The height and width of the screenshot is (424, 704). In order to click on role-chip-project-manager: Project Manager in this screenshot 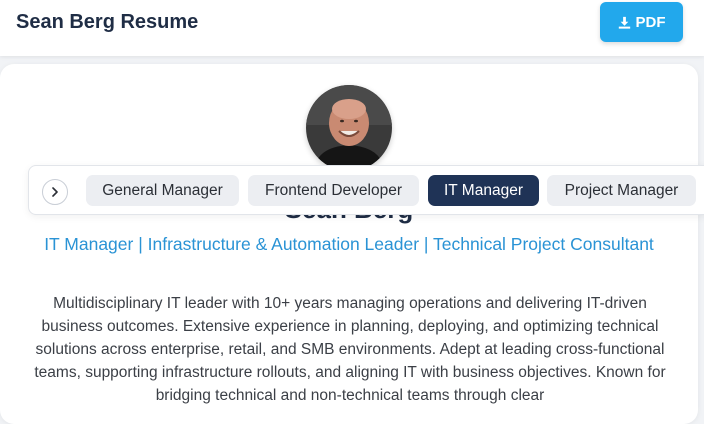, I will do `click(621, 190)`.